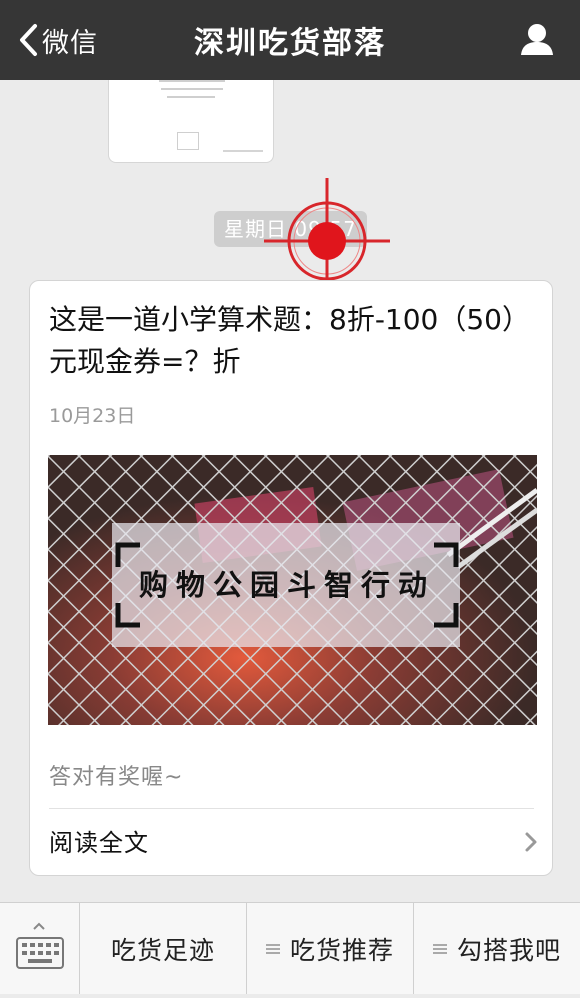  I want to click on article-title: 这是一道小学算术题：8折-100（50）元现金券=？折, so click(282, 340).